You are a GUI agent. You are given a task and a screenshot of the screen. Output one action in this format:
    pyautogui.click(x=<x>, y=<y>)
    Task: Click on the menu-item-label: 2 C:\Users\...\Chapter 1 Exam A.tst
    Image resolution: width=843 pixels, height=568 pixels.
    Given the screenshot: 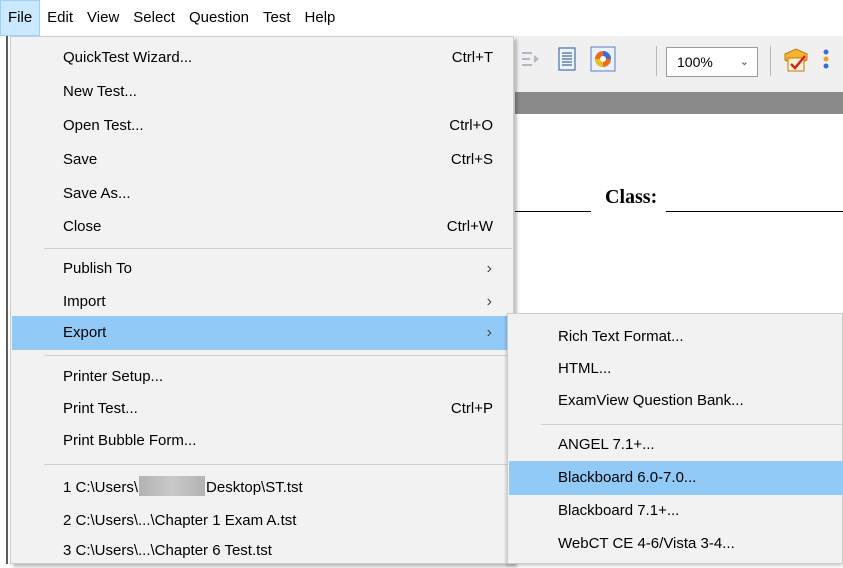 What is the action you would take?
    pyautogui.click(x=180, y=520)
    